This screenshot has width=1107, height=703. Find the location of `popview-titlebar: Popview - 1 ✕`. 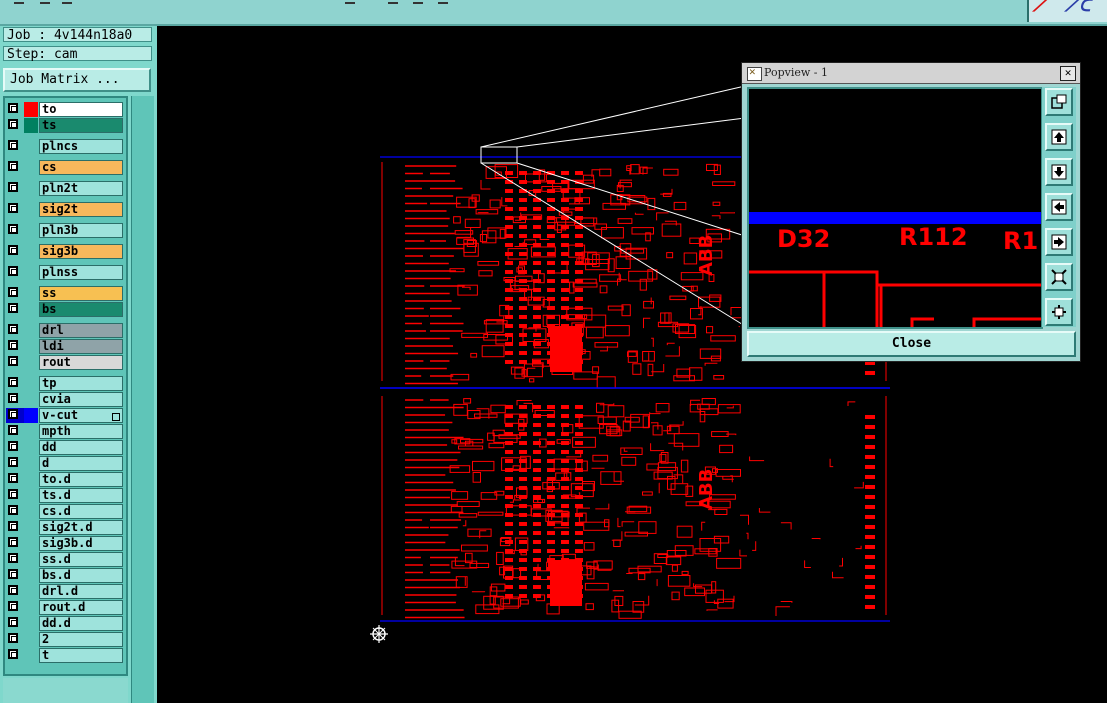

popview-titlebar: Popview - 1 ✕ is located at coordinates (911, 73).